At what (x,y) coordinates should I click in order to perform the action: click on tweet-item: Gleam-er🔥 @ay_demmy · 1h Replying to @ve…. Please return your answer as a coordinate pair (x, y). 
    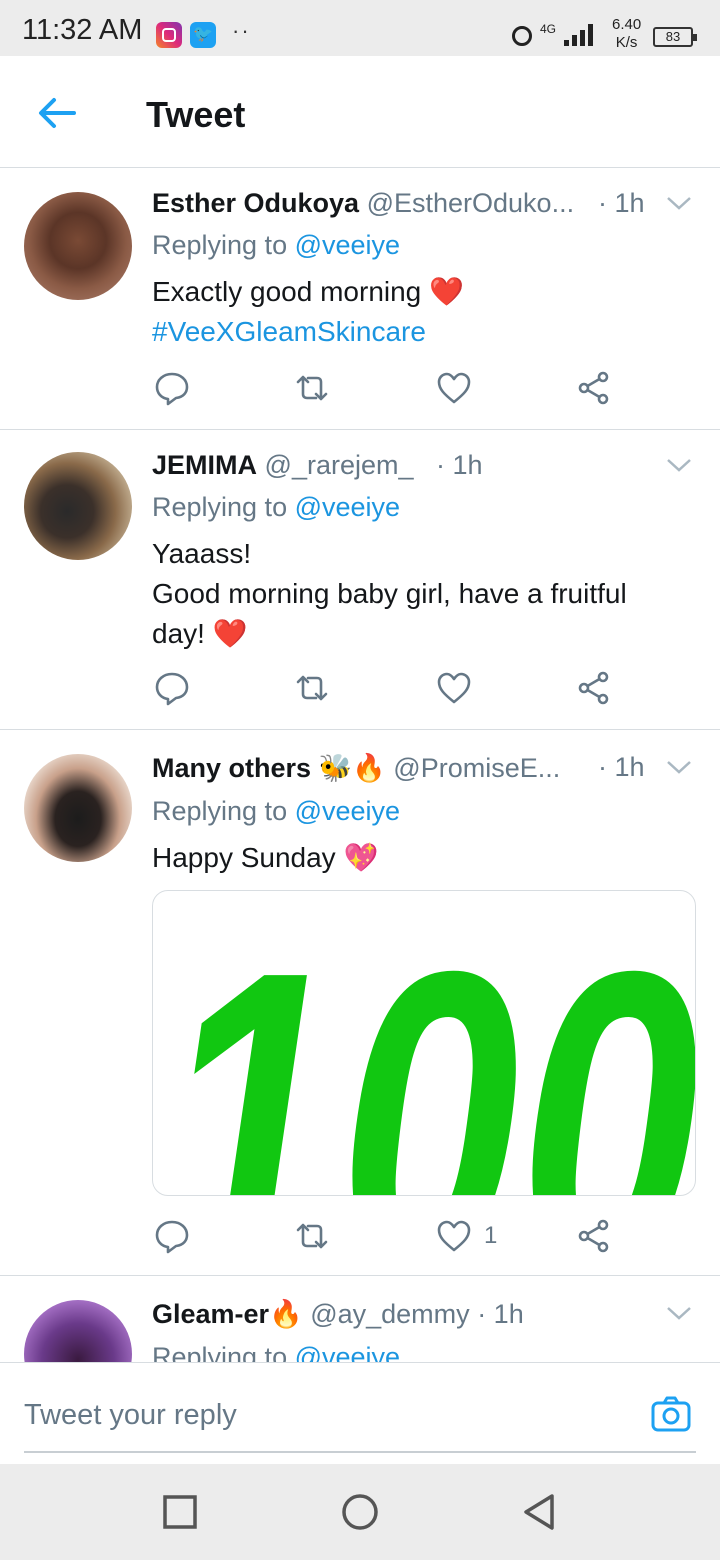
    Looking at the image, I should click on (360, 1319).